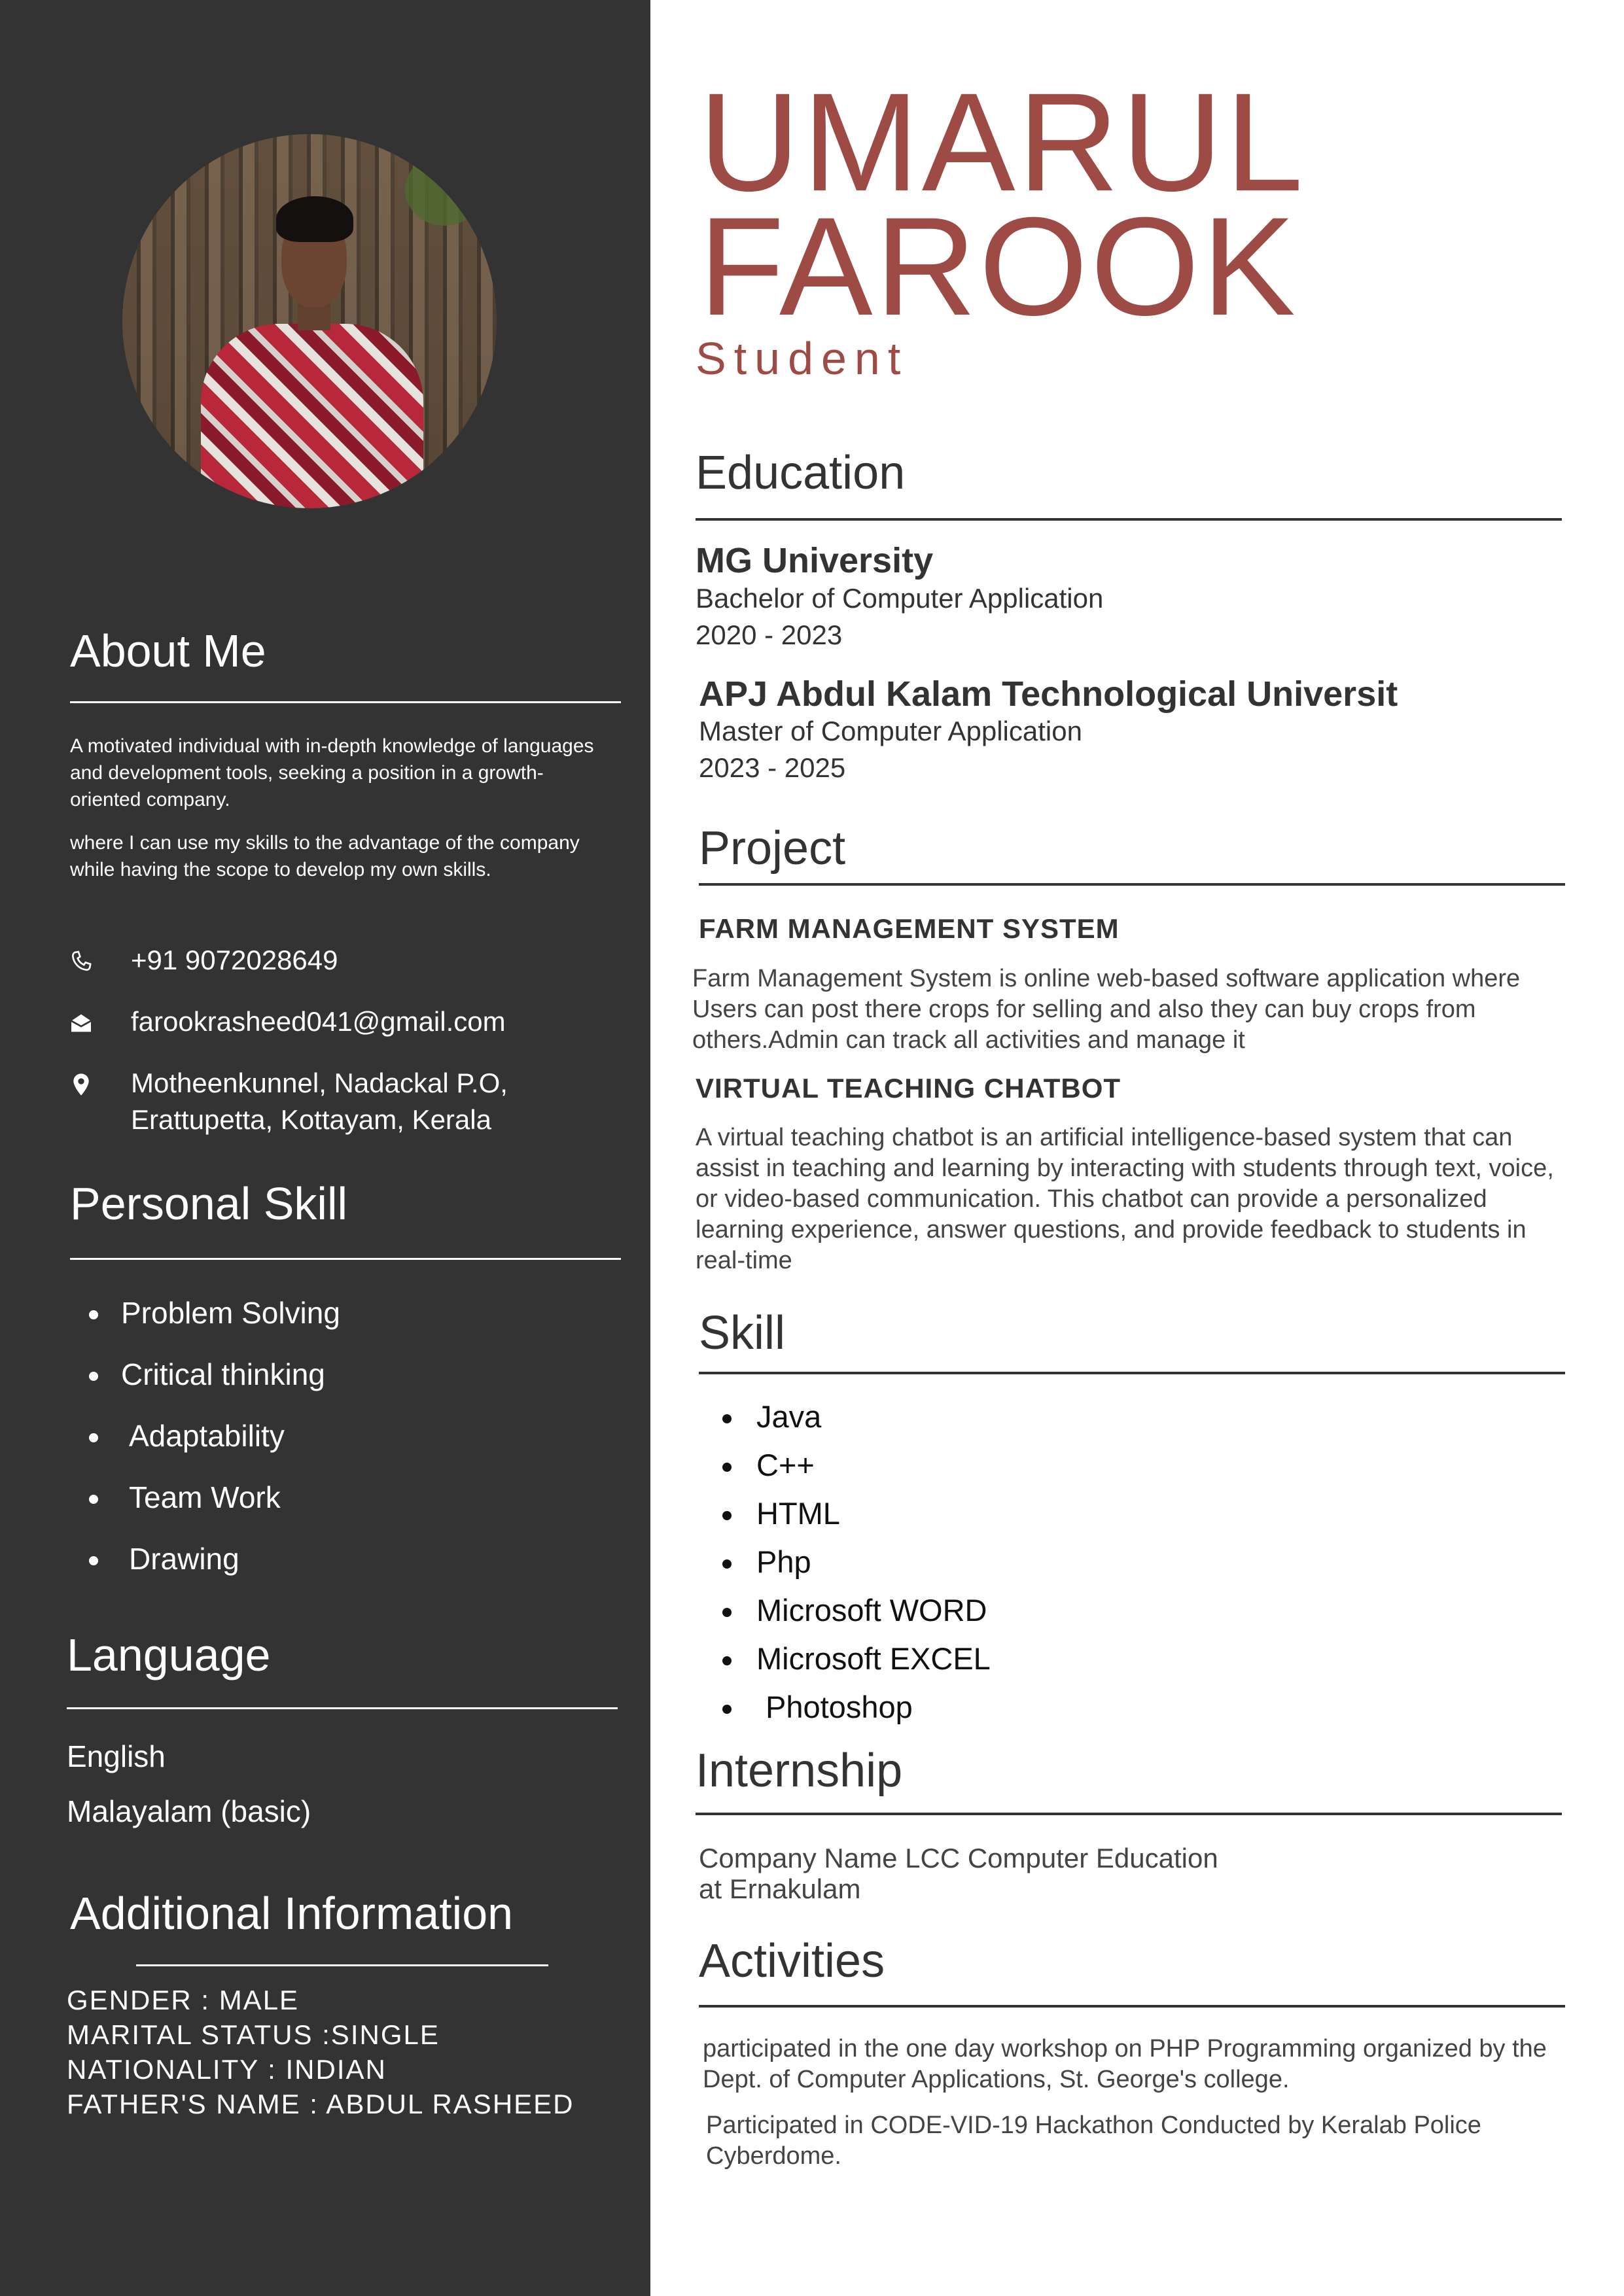  Describe the element at coordinates (169, 1654) in the screenshot. I see `language-heading: Language` at that location.